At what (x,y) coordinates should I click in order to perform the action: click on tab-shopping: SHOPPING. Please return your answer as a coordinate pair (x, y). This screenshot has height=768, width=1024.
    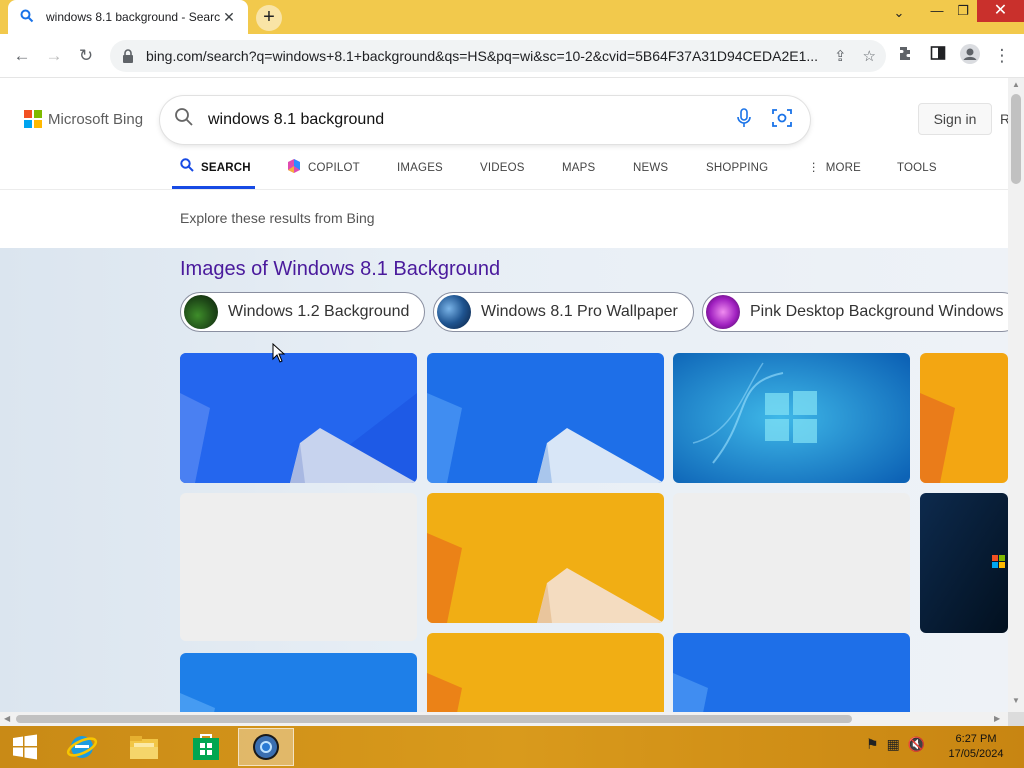
    Looking at the image, I should click on (737, 173).